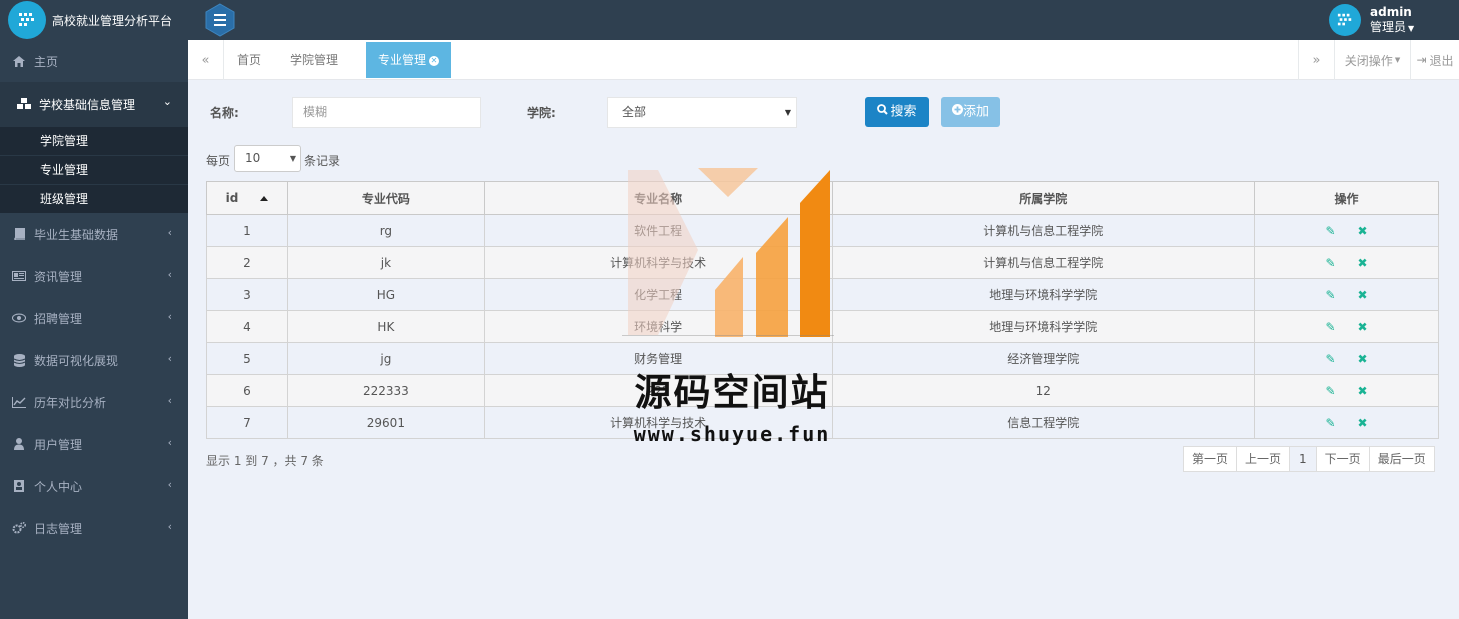 The image size is (1459, 619). What do you see at coordinates (970, 112) in the screenshot?
I see `add-button: 添加` at bounding box center [970, 112].